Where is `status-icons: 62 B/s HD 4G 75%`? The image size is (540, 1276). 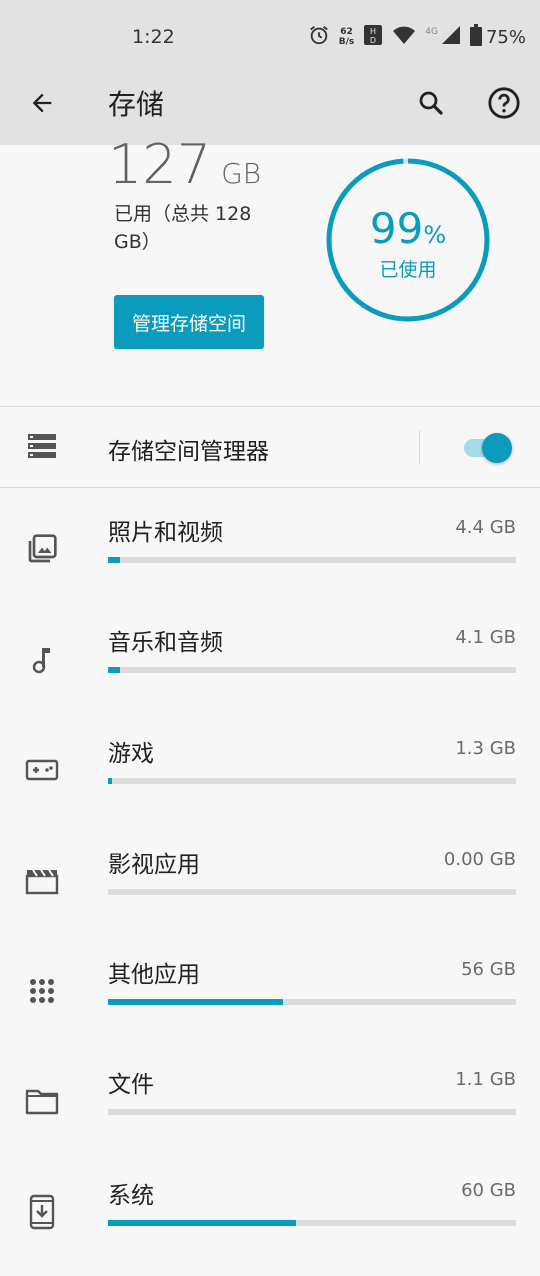 status-icons: 62 B/s HD 4G 75% is located at coordinates (417, 37).